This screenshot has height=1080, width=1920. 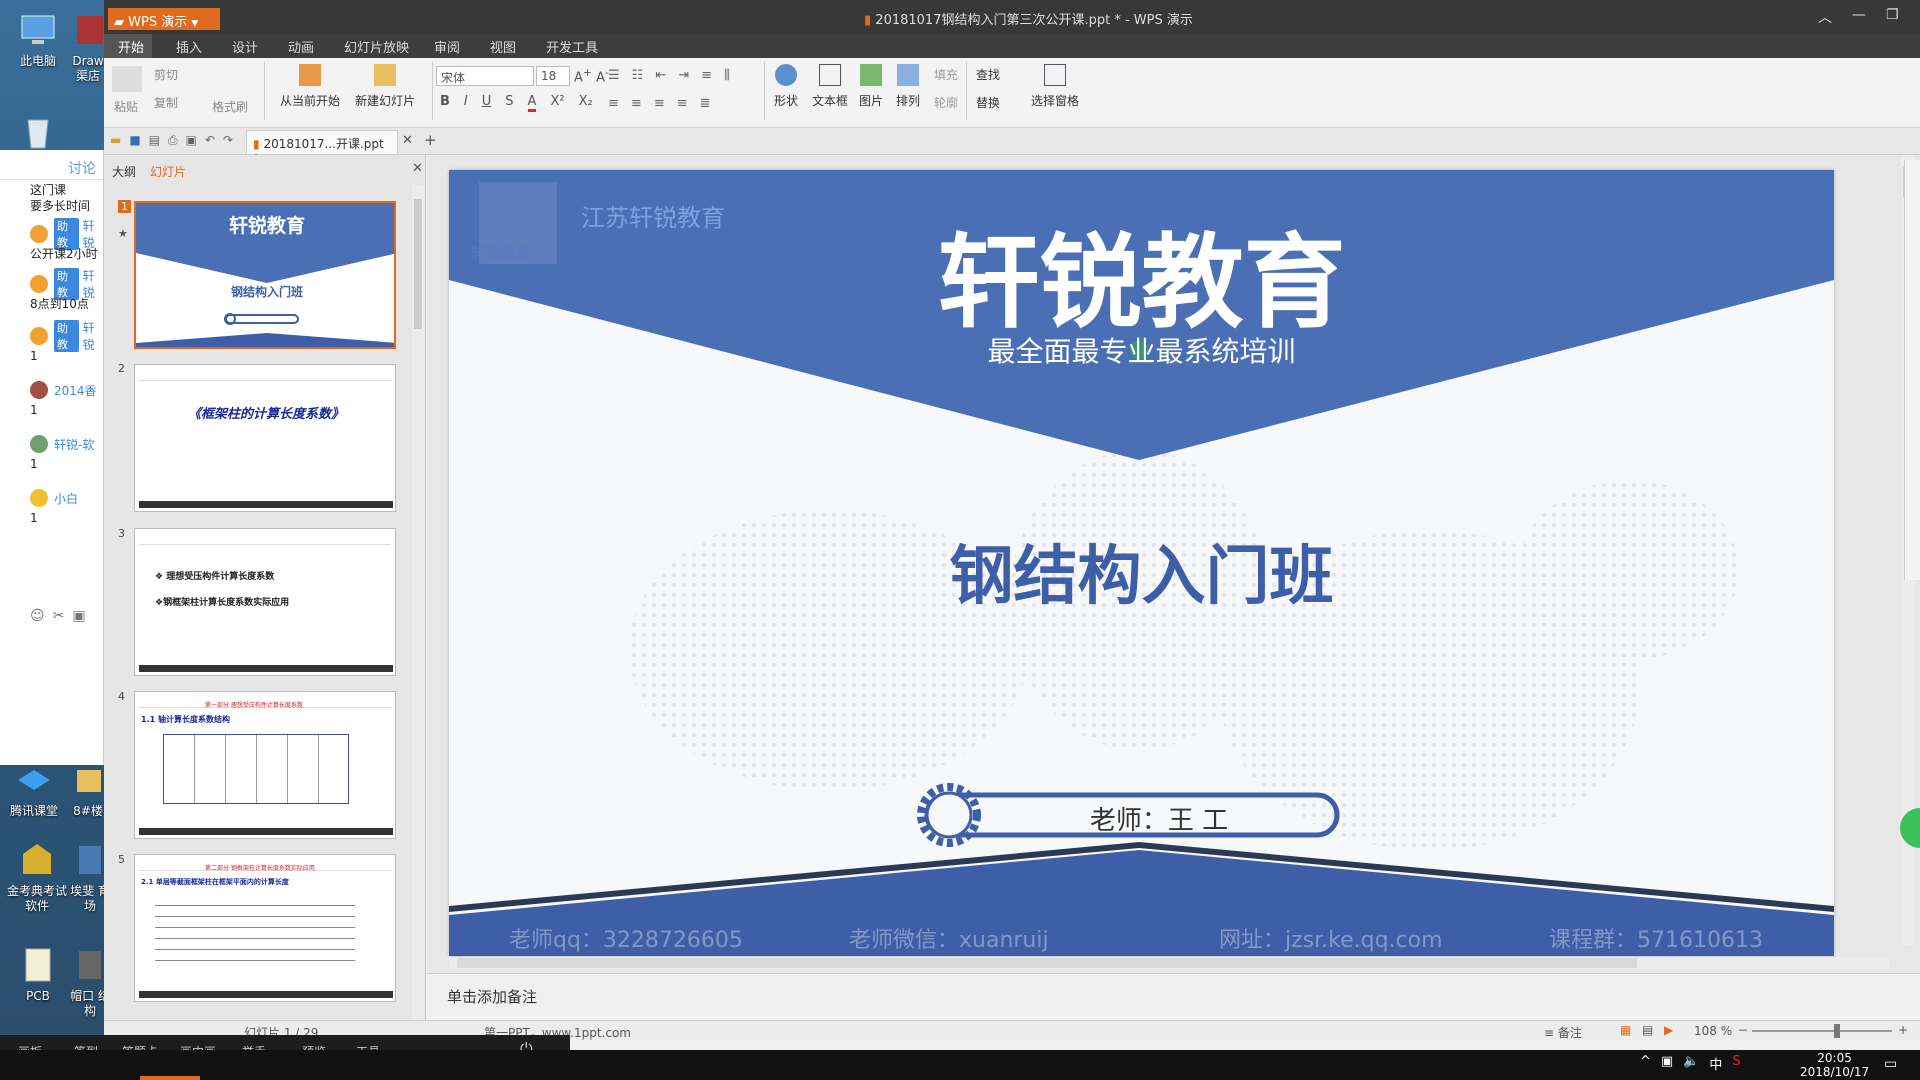 I want to click on zoom-out-icon: −, so click(x=1743, y=1030).